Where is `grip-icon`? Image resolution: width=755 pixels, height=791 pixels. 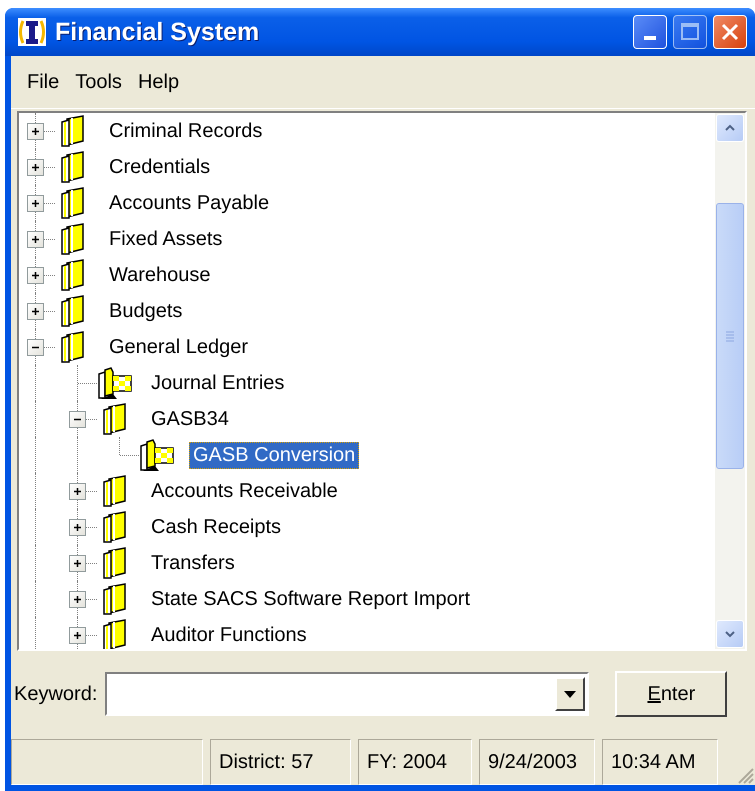
grip-icon is located at coordinates (730, 336).